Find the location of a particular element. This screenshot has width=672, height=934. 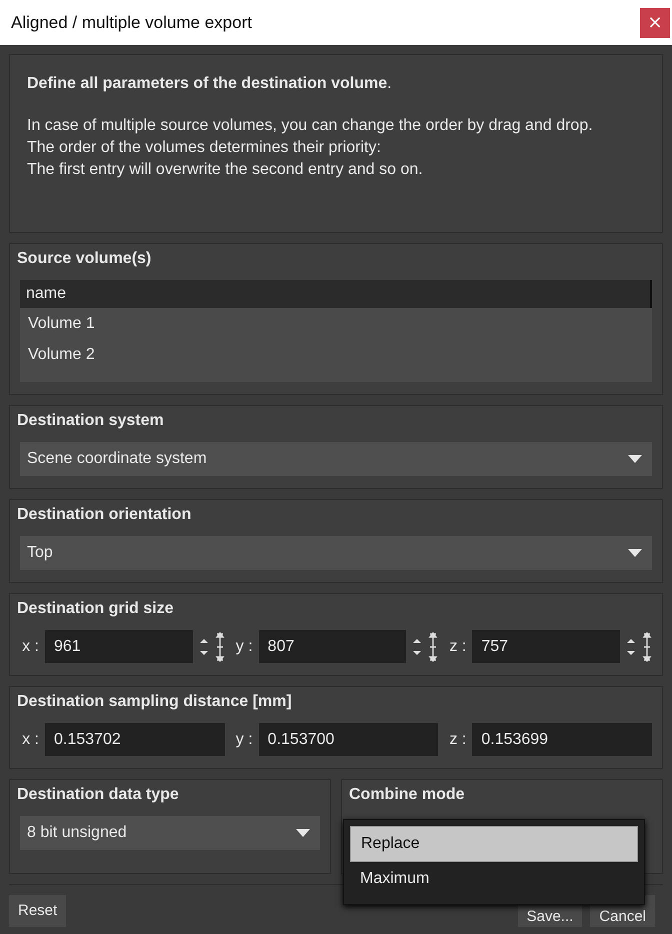

volume-list: name Volume 1 Volume 2 is located at coordinates (336, 331).